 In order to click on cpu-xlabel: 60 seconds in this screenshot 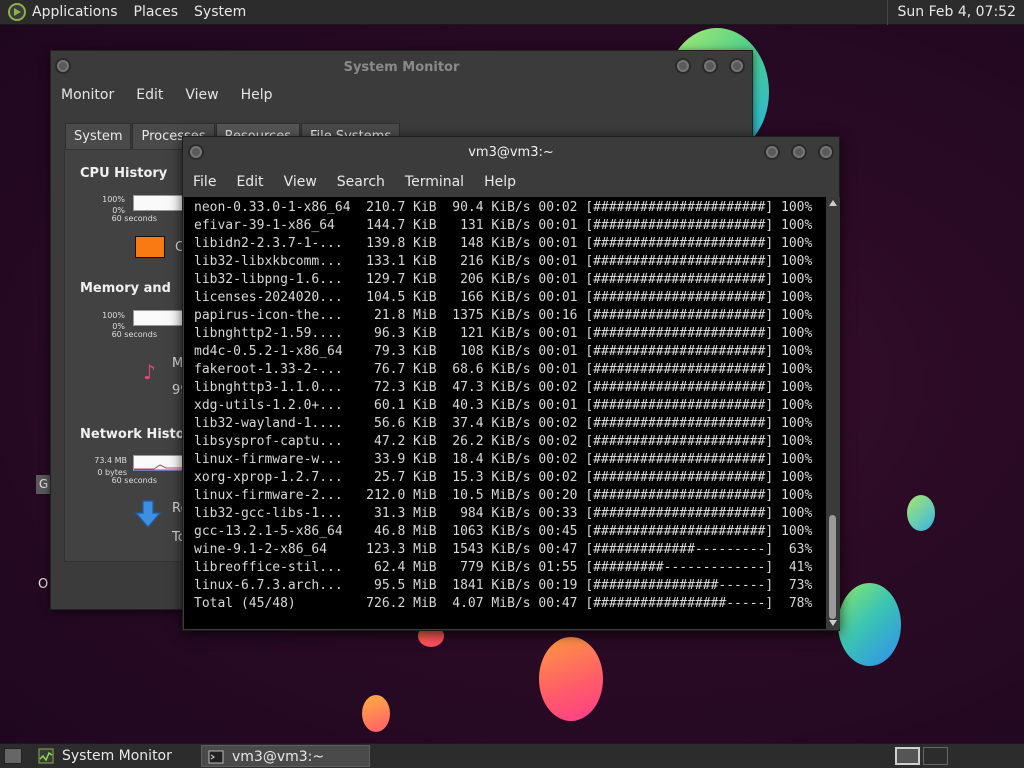, I will do `click(134, 218)`.